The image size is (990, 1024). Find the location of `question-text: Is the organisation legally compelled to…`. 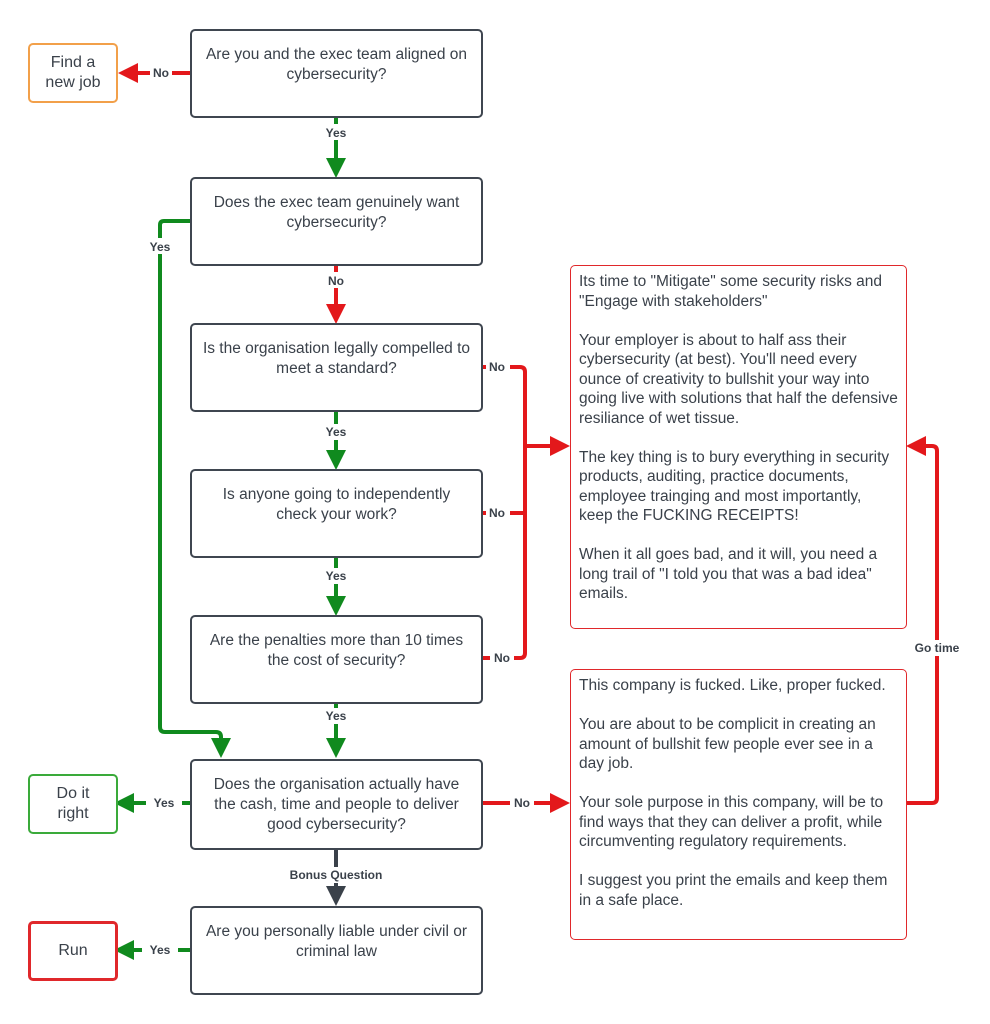

question-text: Is the organisation legally compelled to… is located at coordinates (336, 358).